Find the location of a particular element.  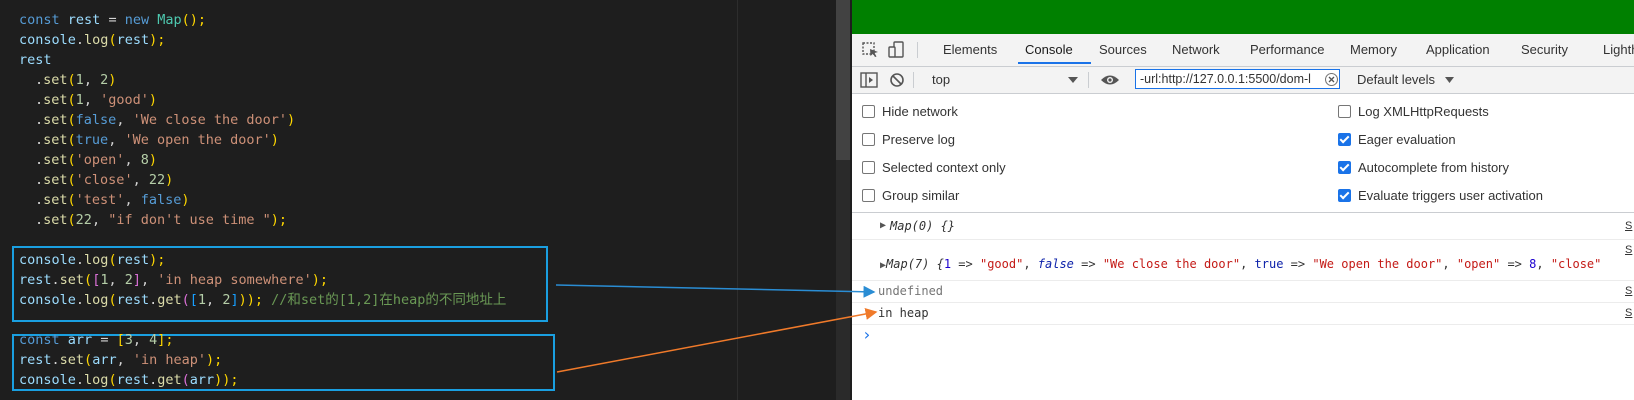

arrow-to-in-heap is located at coordinates (717, 340).